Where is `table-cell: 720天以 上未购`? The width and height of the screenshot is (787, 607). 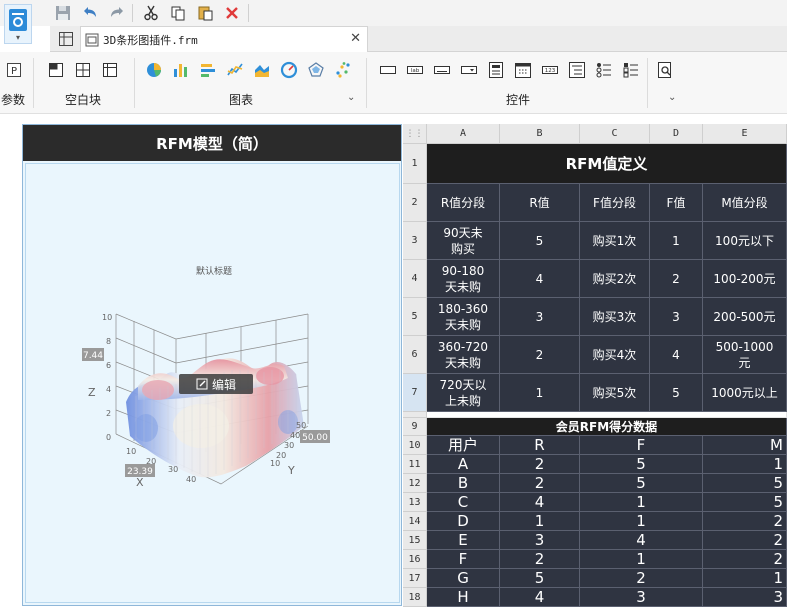
table-cell: 720天以 上未购 is located at coordinates (463, 393).